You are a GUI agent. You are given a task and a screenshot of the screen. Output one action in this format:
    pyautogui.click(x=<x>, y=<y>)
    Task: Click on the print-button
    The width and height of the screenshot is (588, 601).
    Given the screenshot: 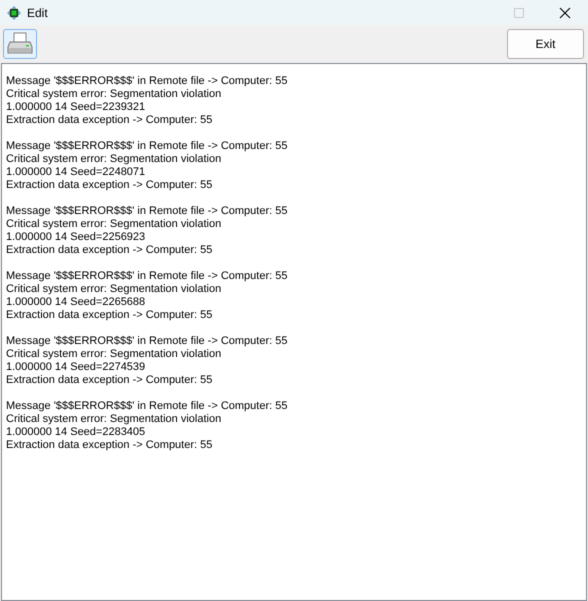 What is the action you would take?
    pyautogui.click(x=20, y=44)
    